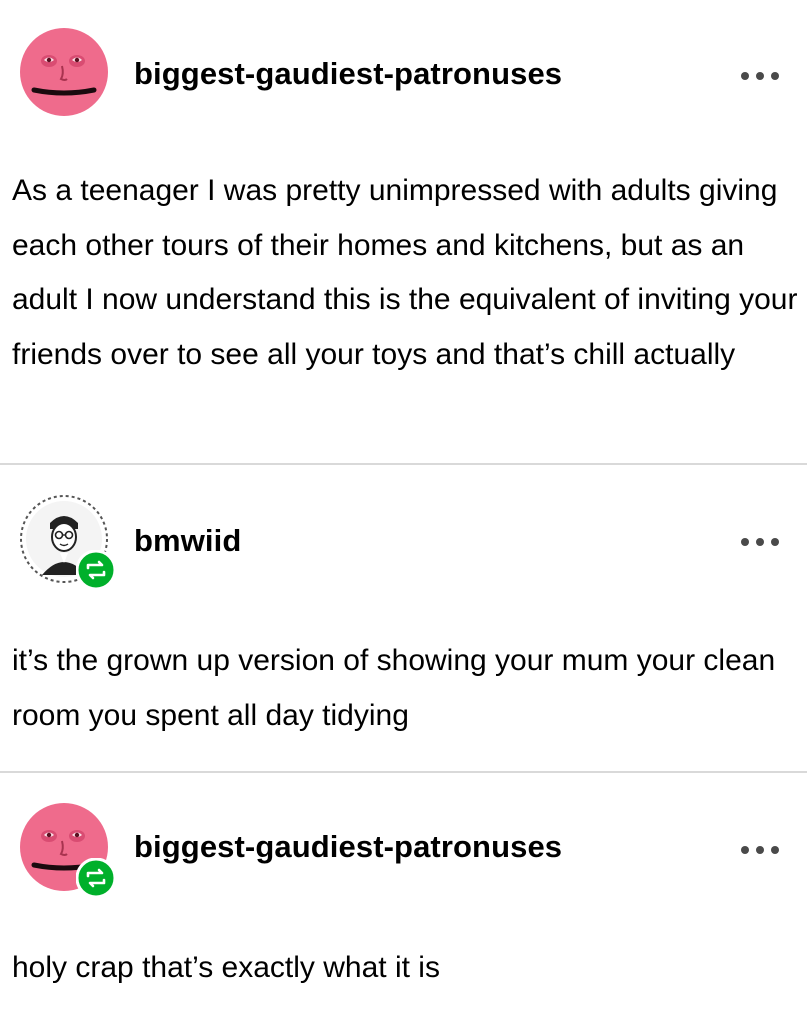 This screenshot has width=807, height=1024. I want to click on username: bmwiid, so click(187, 541).